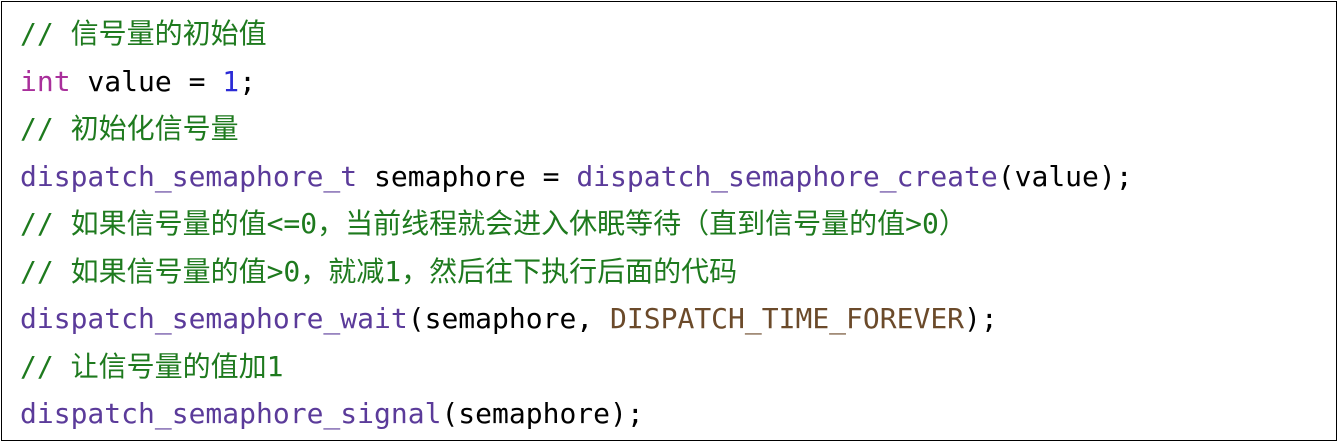 The image size is (1340, 444). What do you see at coordinates (248, 81) in the screenshot?
I see `semicolon: ;` at bounding box center [248, 81].